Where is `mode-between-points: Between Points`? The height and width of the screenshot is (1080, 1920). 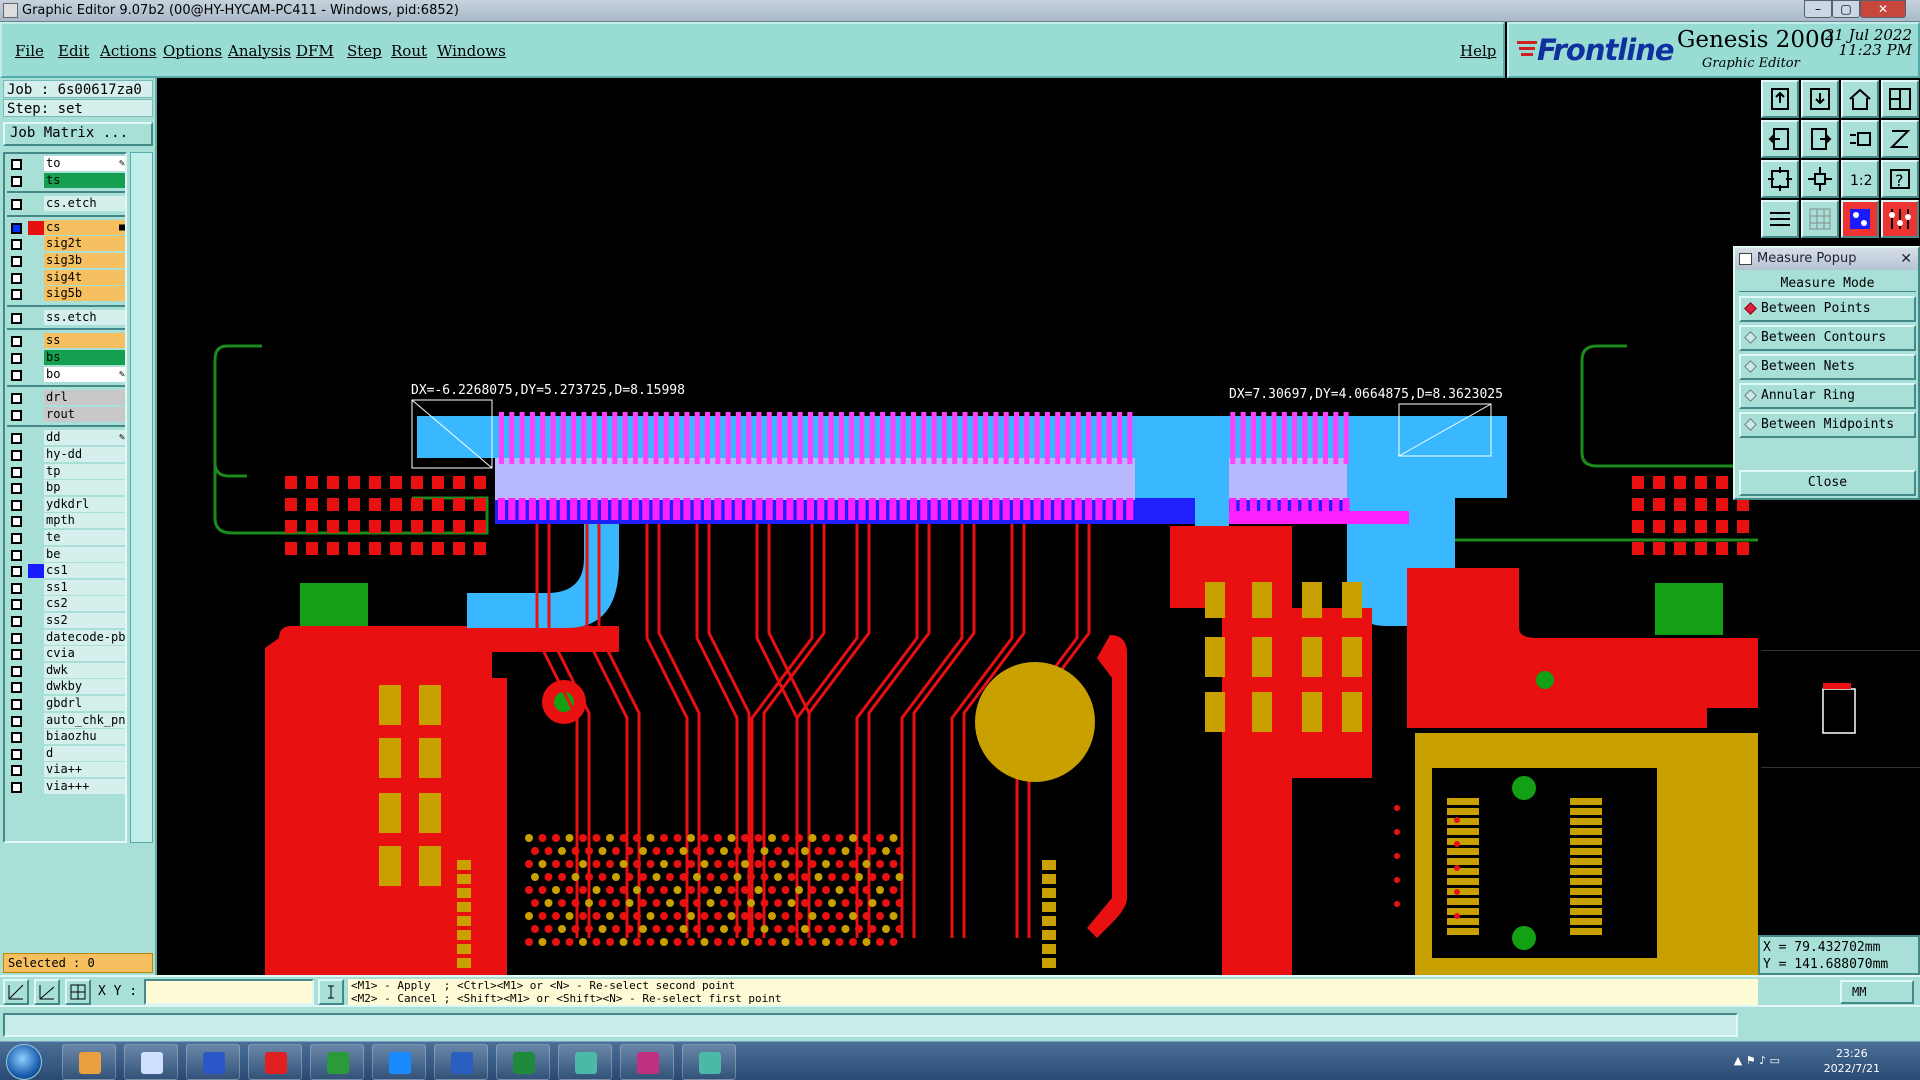
mode-between-points: Between Points is located at coordinates (1827, 309).